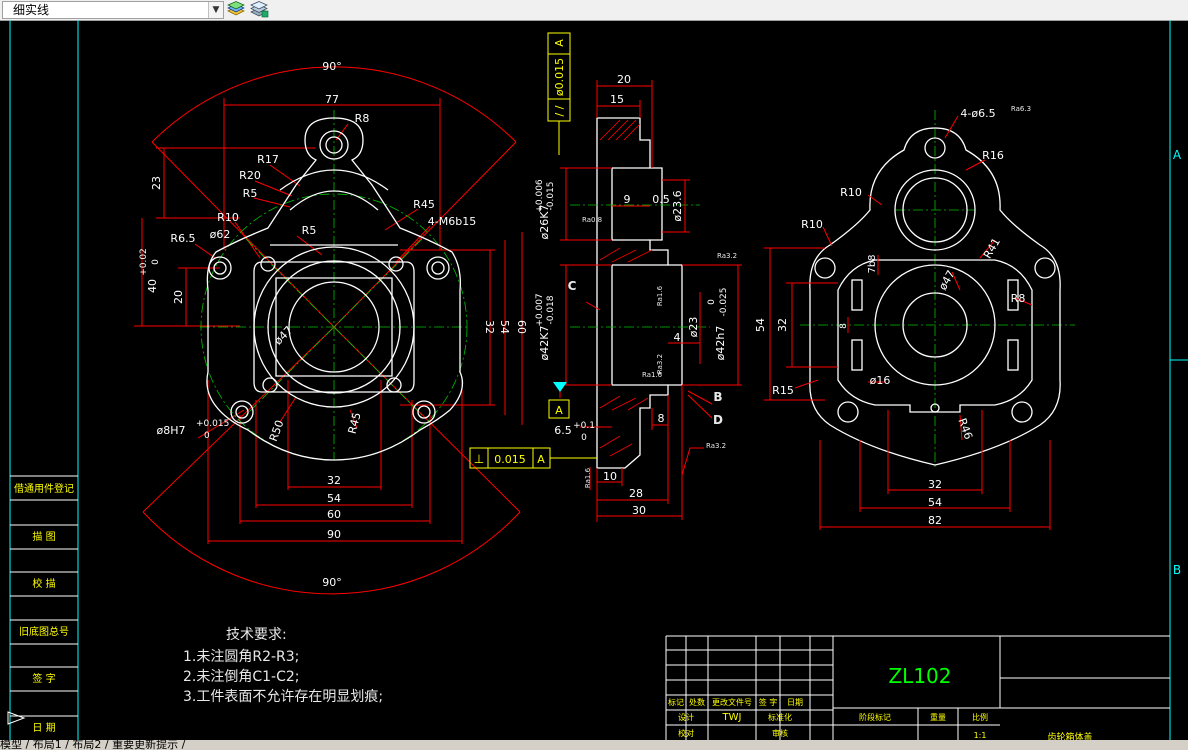 Image resolution: width=1188 pixels, height=750 pixels. I want to click on roughness-symbol: Ra0.8, so click(592, 220).